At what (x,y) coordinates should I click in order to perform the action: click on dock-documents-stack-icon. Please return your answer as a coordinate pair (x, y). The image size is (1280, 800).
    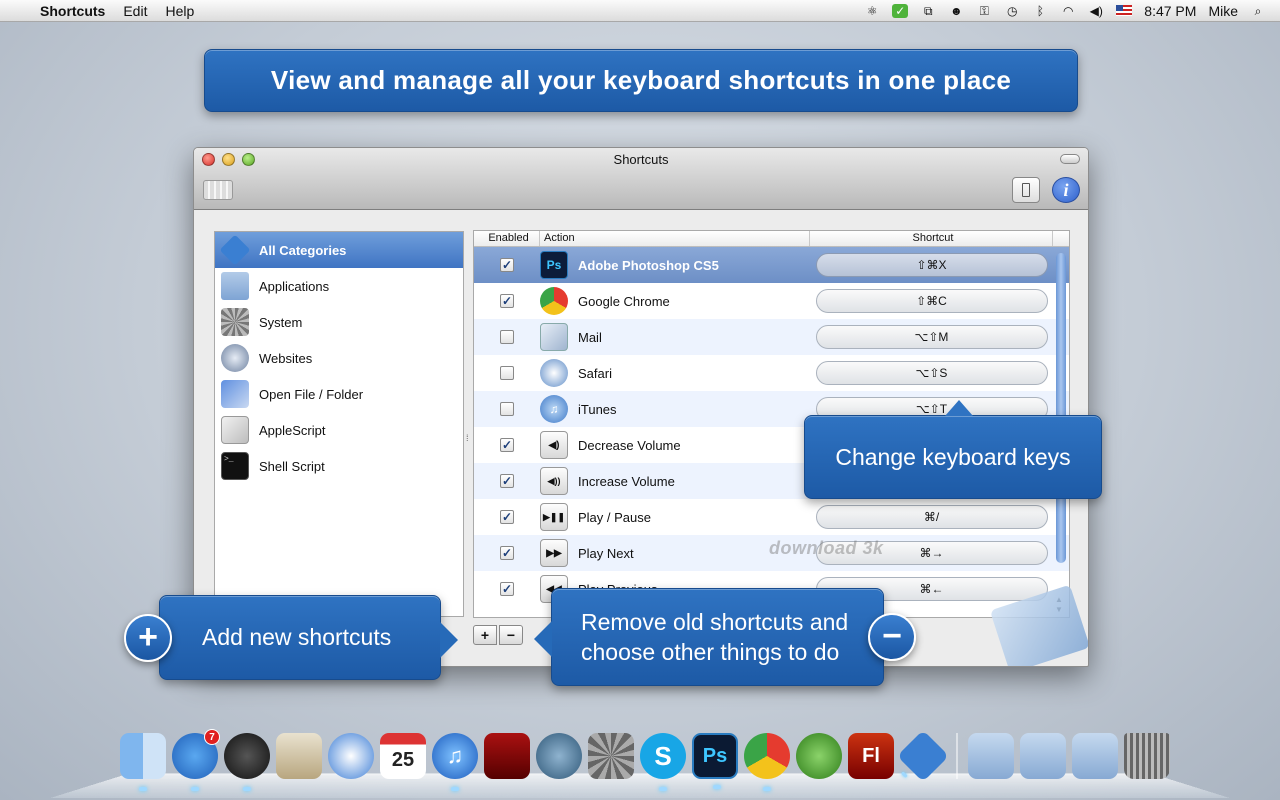
    Looking at the image, I should click on (1043, 756).